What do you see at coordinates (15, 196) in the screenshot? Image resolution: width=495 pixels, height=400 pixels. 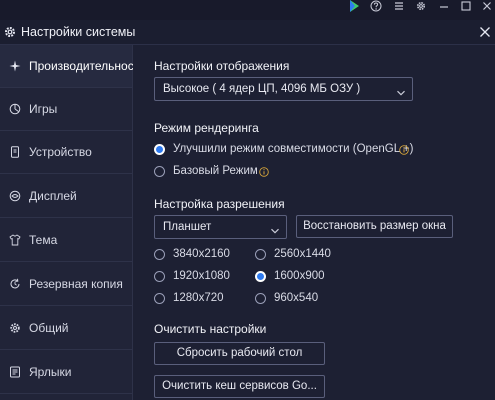 I see `display-icon` at bounding box center [15, 196].